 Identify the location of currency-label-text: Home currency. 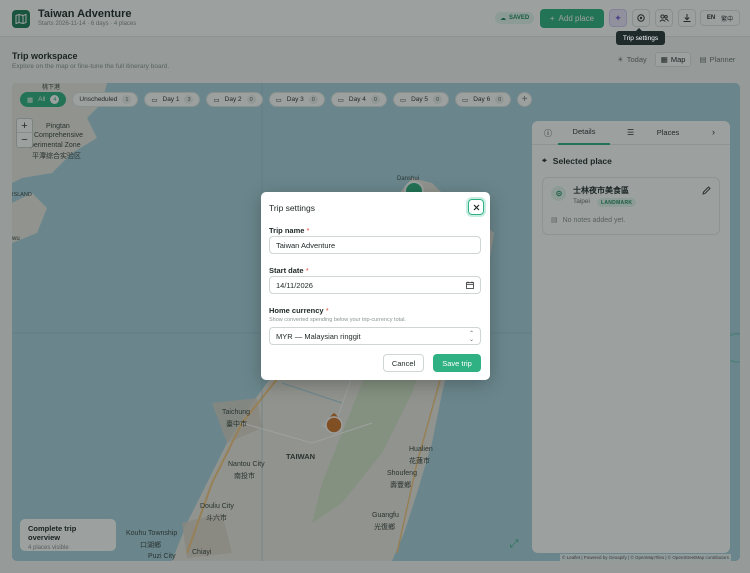
(296, 310).